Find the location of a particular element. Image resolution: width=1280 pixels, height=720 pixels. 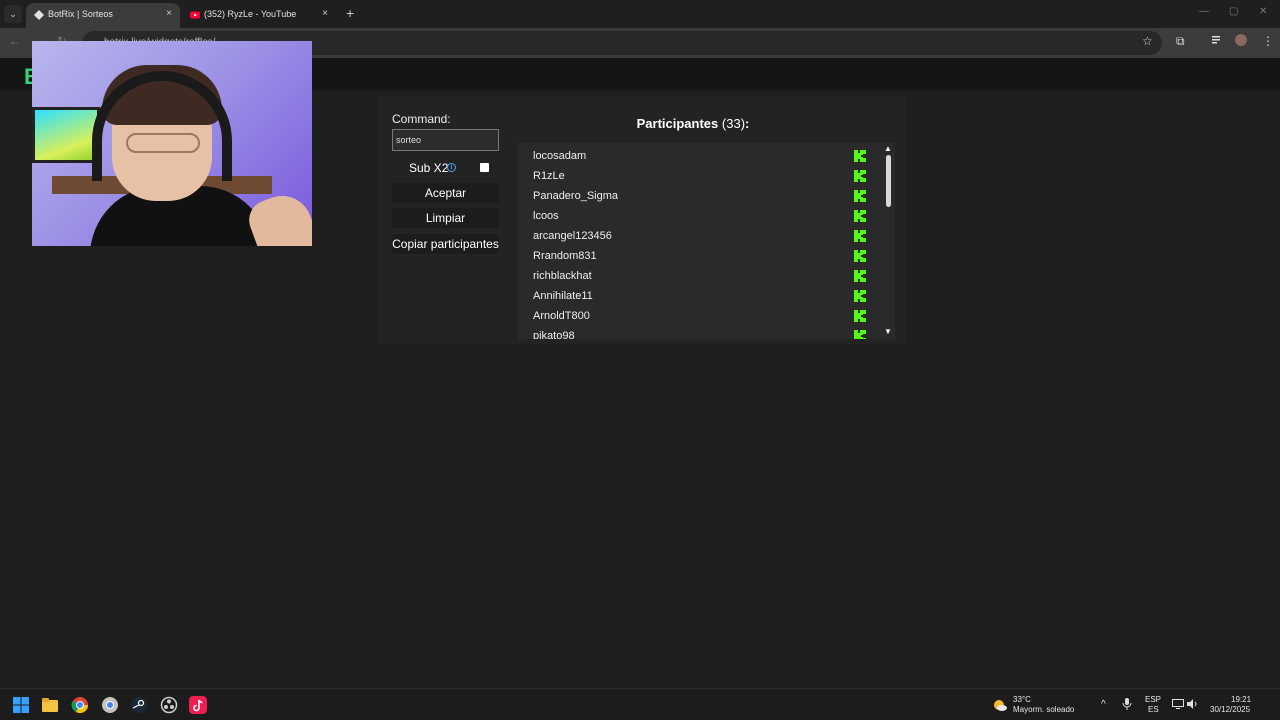

scroll-down-arrow-icon: ▼ is located at coordinates (888, 331).